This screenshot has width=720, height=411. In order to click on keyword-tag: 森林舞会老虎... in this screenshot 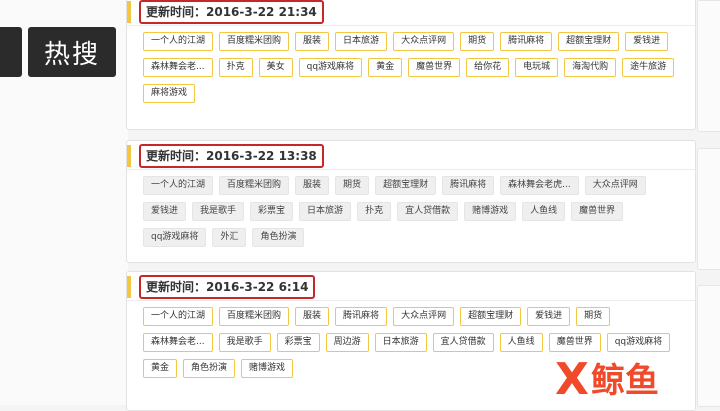, I will do `click(539, 185)`.